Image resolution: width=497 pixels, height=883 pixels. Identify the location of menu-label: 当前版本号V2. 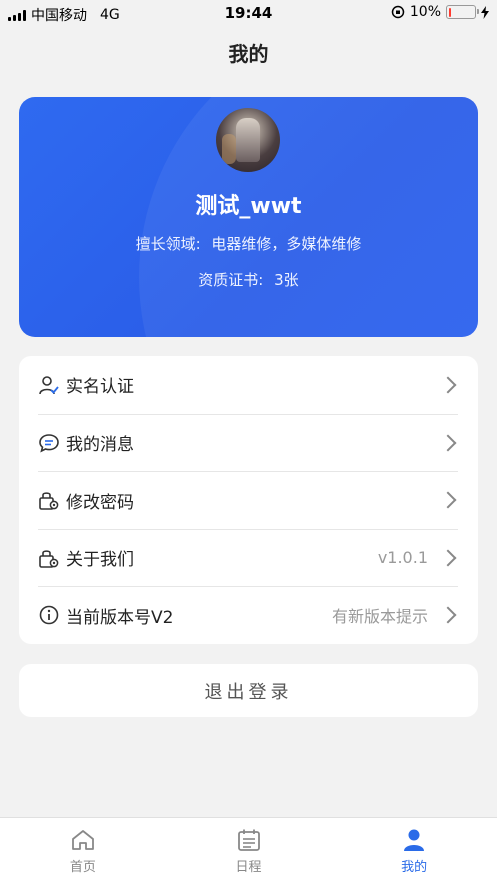
(120, 617).